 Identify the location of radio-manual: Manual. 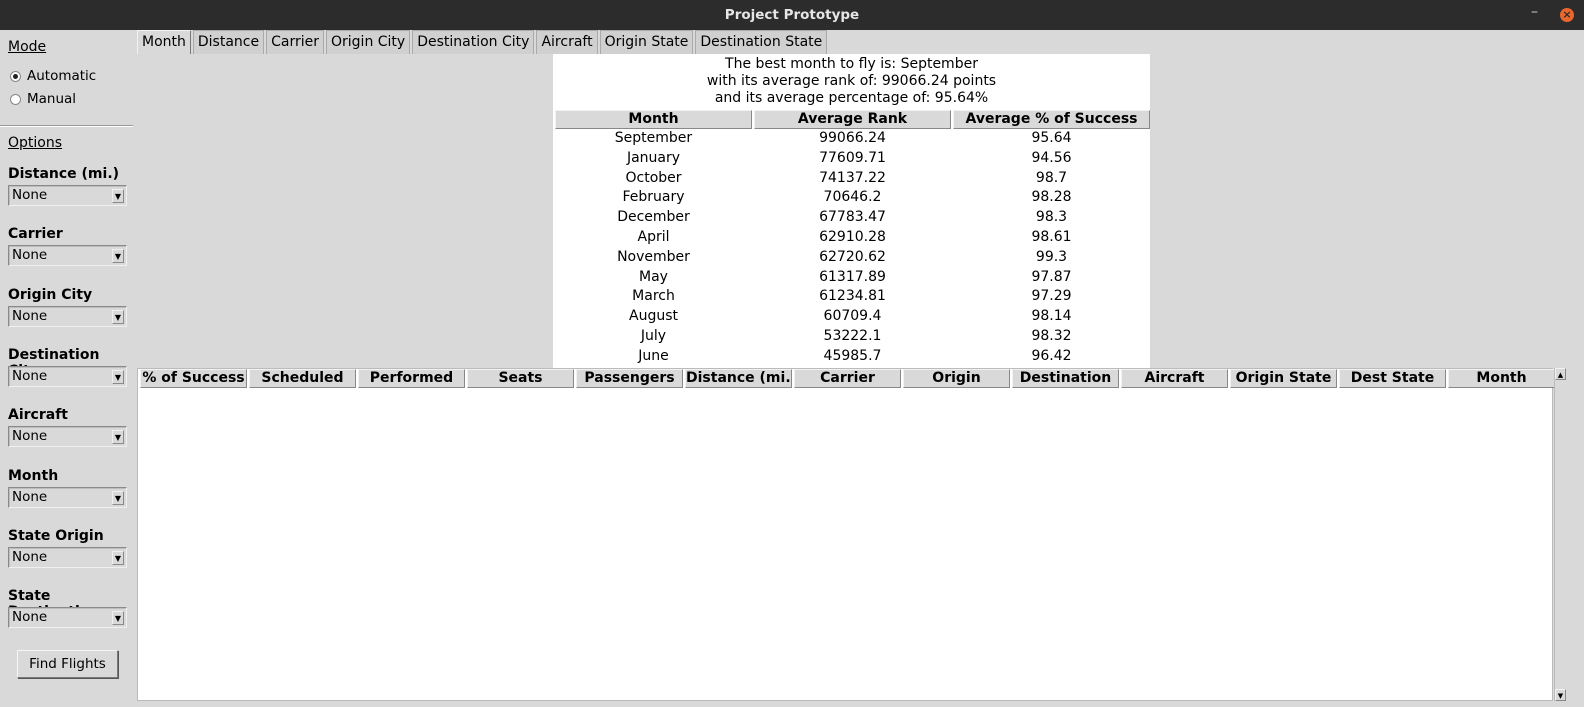
(43, 99).